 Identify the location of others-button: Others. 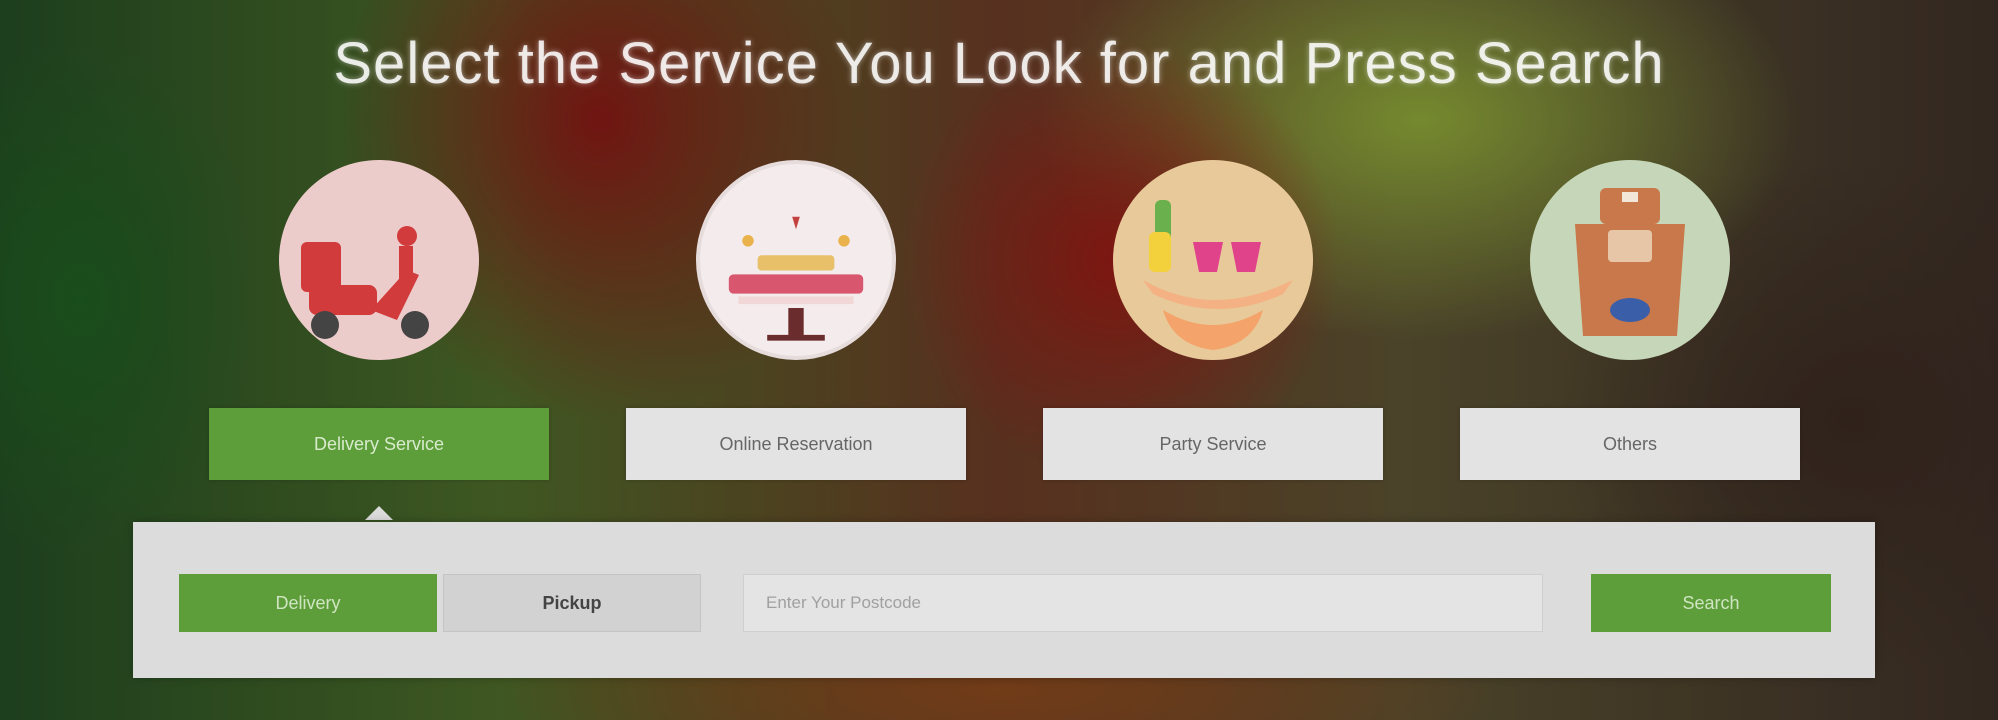
(1630, 444).